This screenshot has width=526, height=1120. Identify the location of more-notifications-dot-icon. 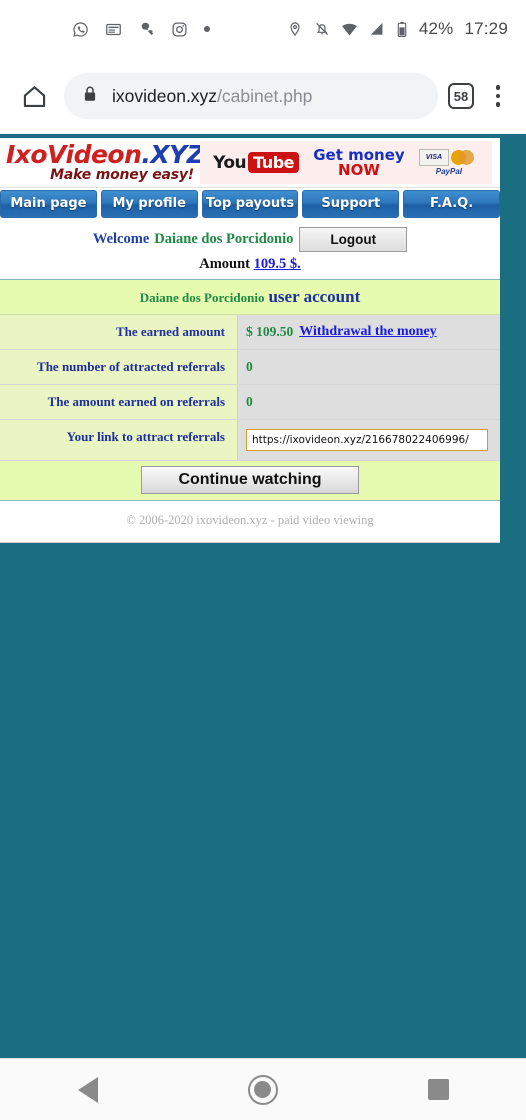
(207, 29).